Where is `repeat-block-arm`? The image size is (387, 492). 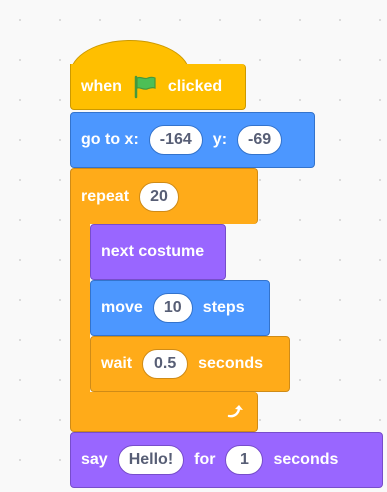
repeat-block-arm is located at coordinates (80, 308).